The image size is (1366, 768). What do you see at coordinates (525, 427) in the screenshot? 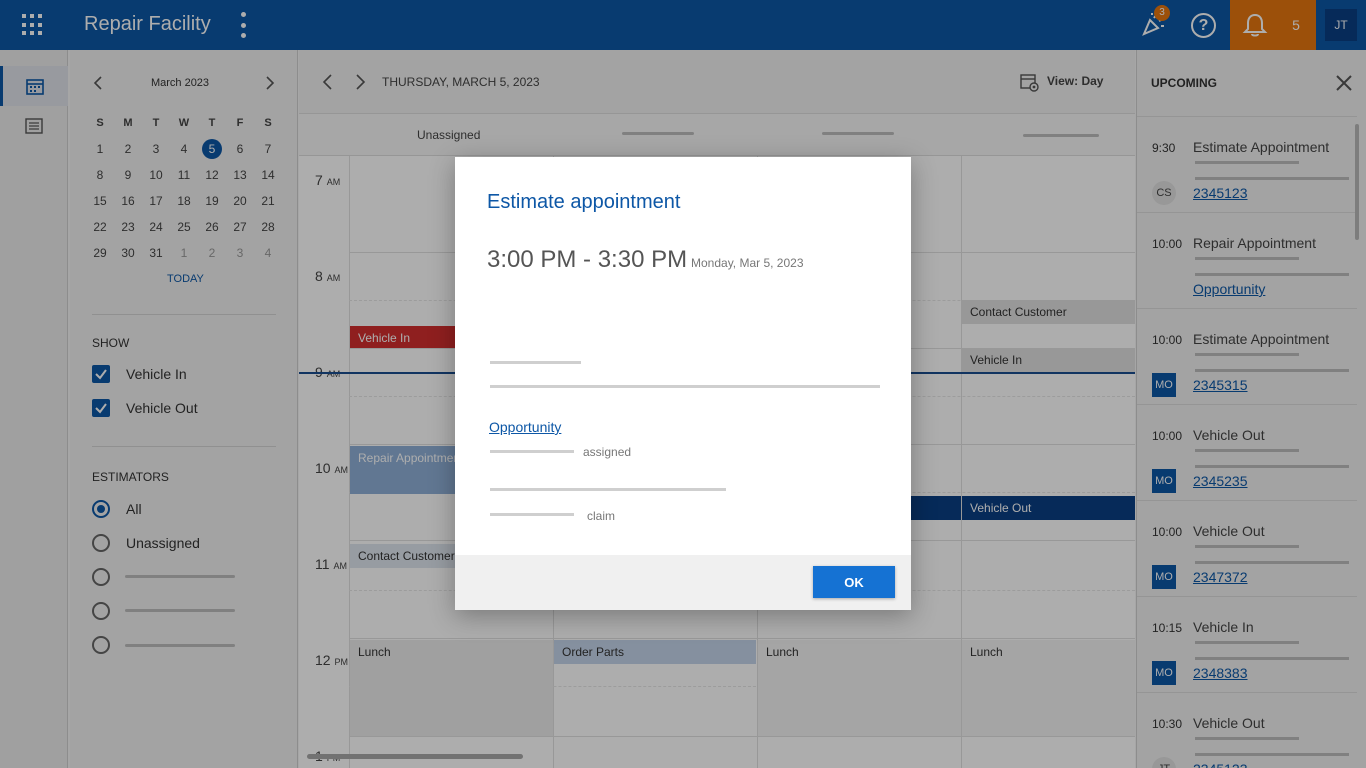
I see `opportunity-link: Opportunity` at bounding box center [525, 427].